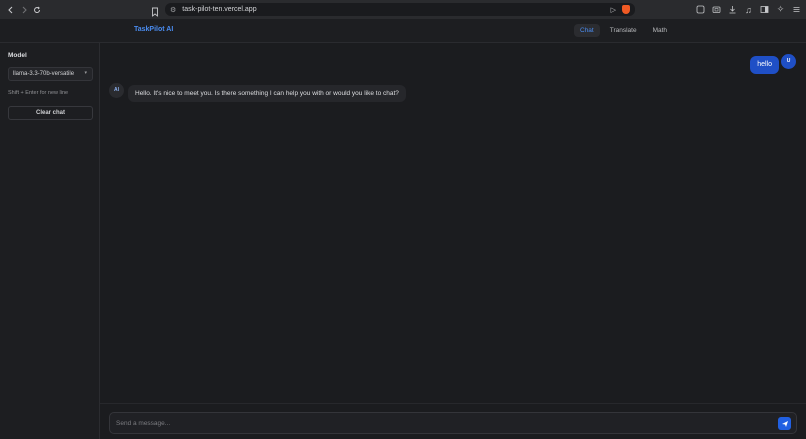 The height and width of the screenshot is (439, 806). I want to click on reload-icon, so click(36, 9).